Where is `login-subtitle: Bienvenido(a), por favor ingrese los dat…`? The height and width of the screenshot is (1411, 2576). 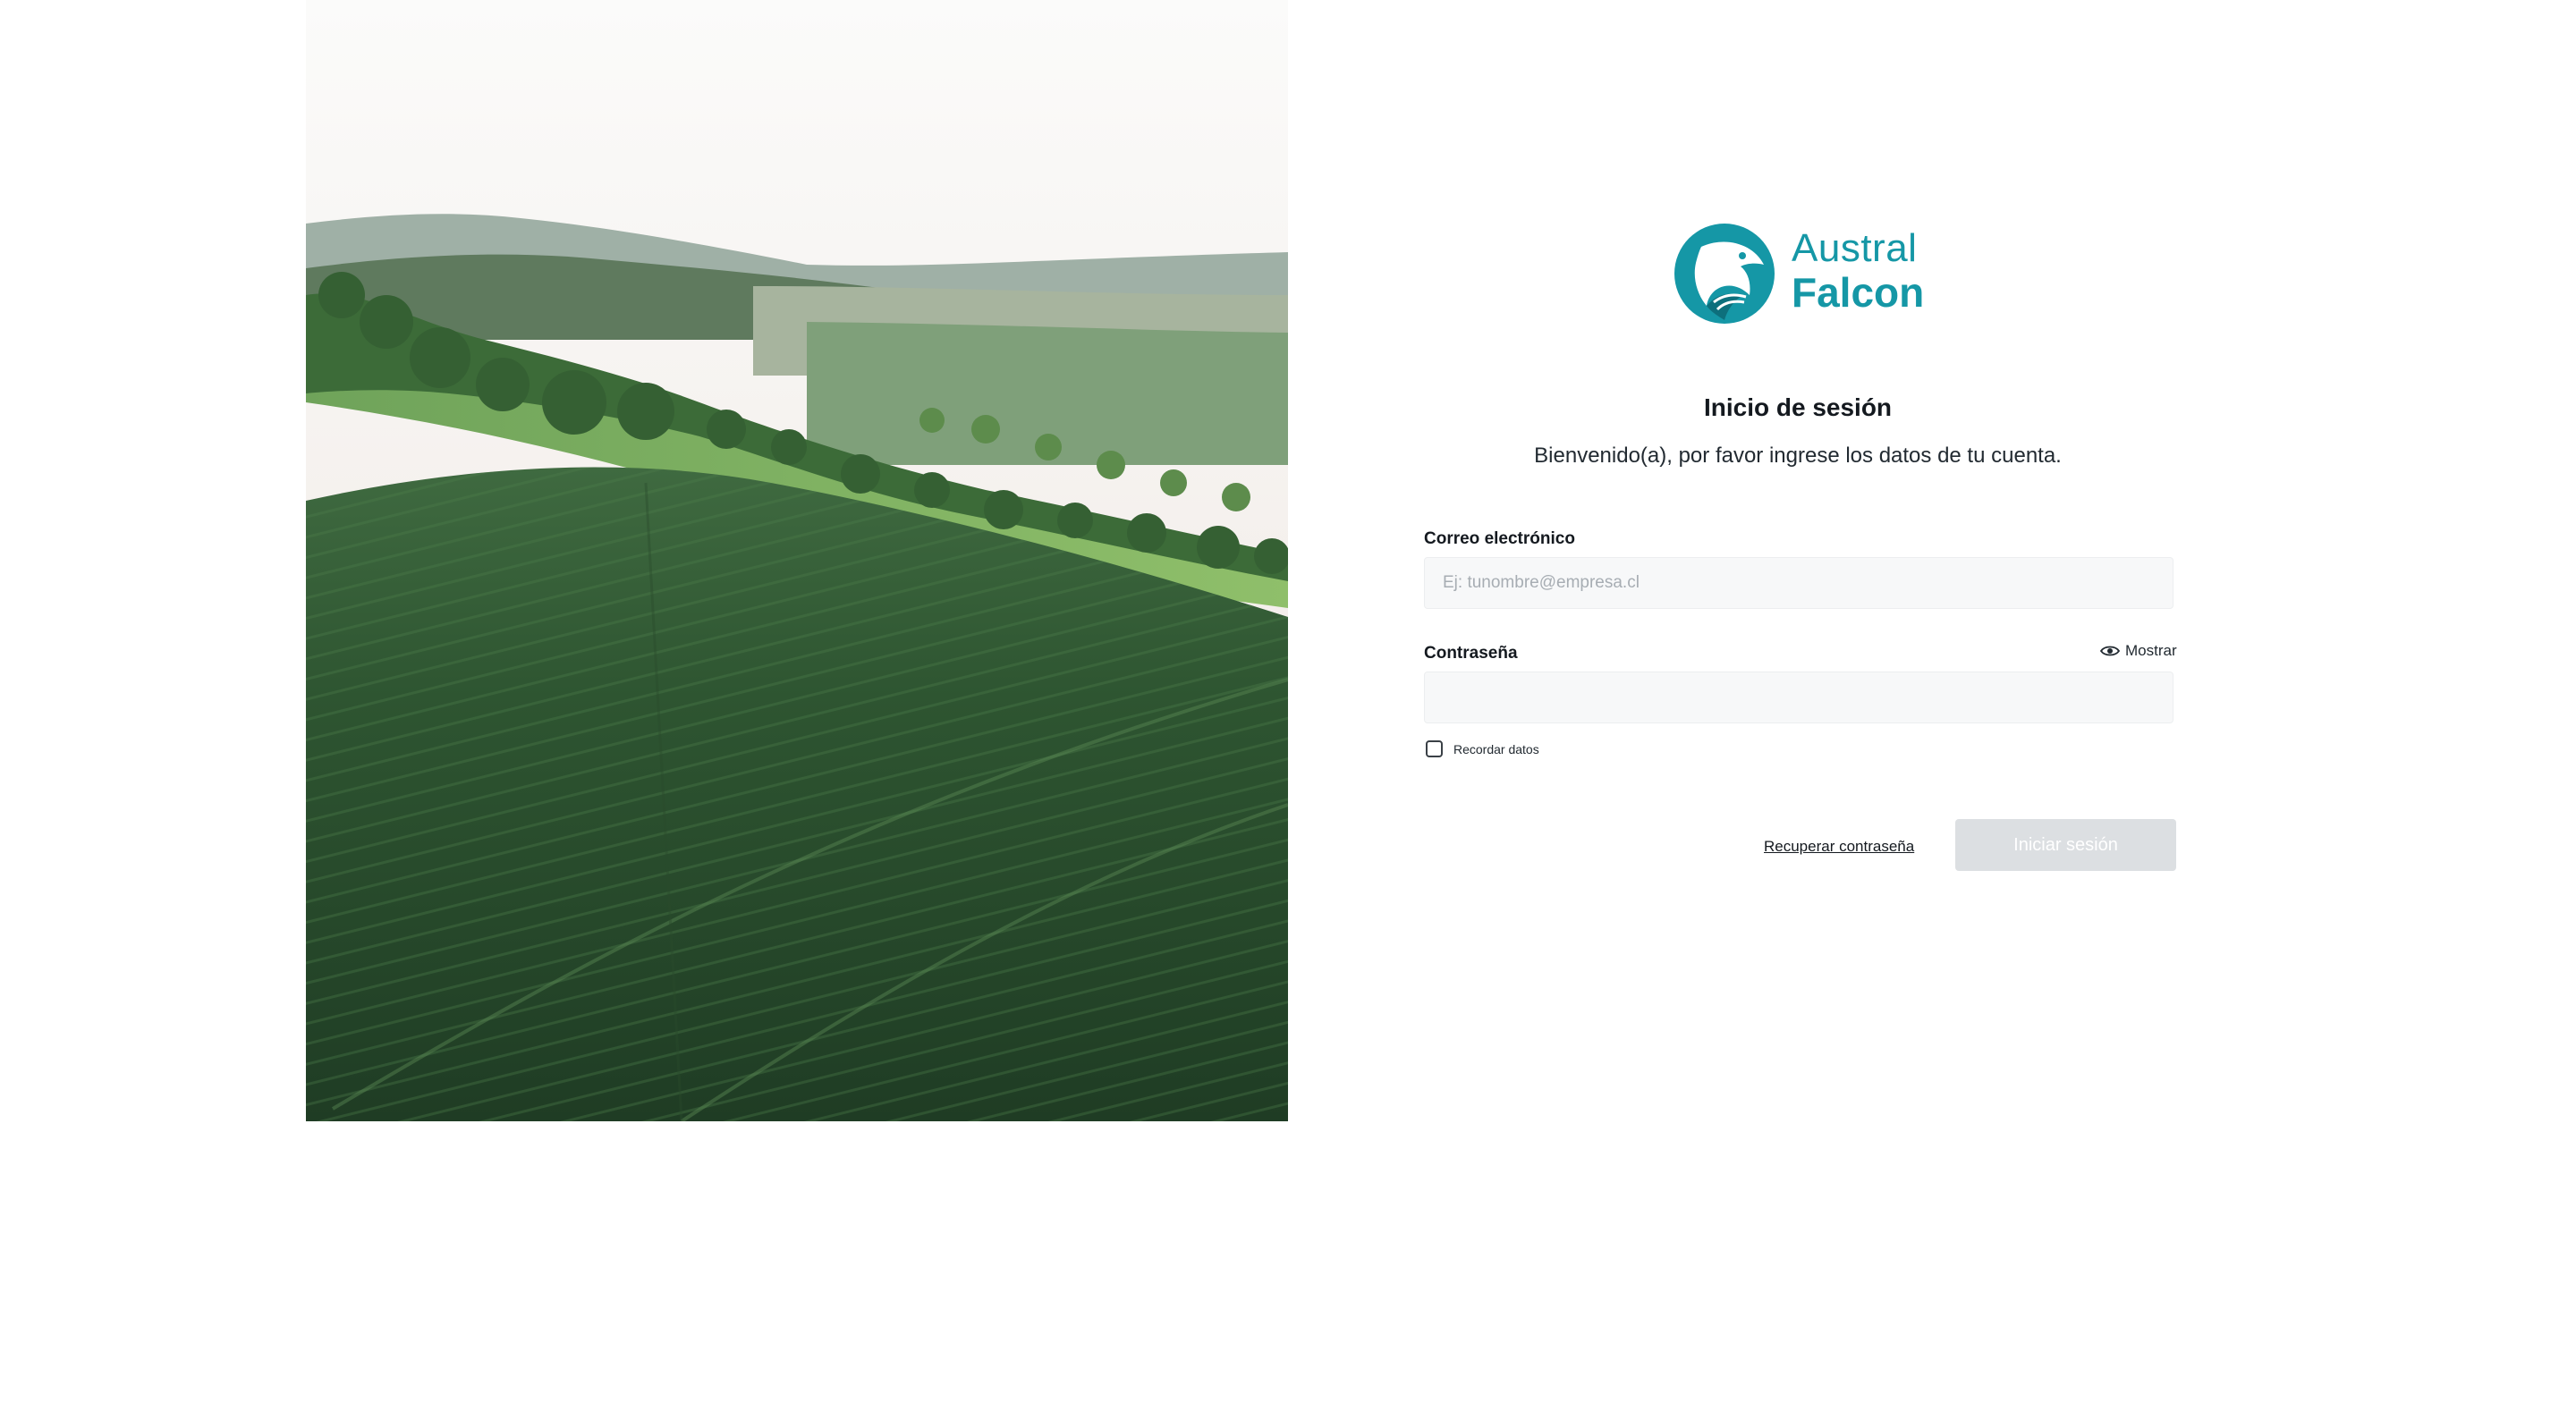
login-subtitle: Bienvenido(a), por favor ingrese los dat… is located at coordinates (1798, 456).